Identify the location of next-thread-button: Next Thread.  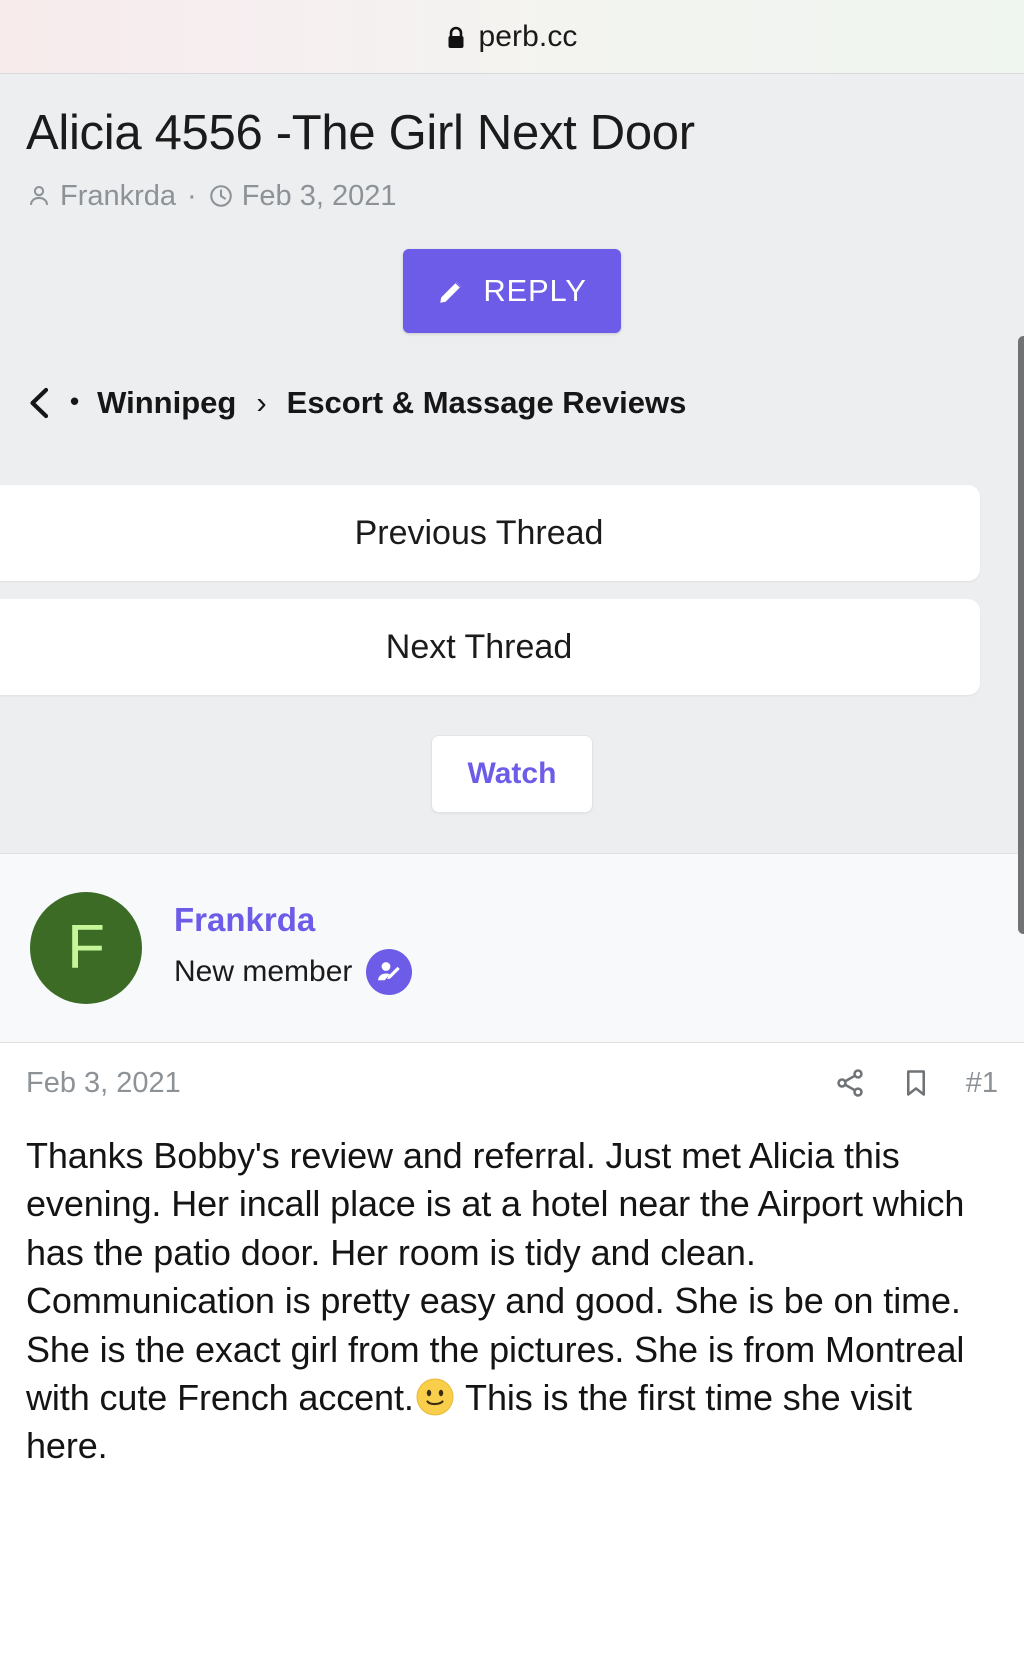
(490, 646).